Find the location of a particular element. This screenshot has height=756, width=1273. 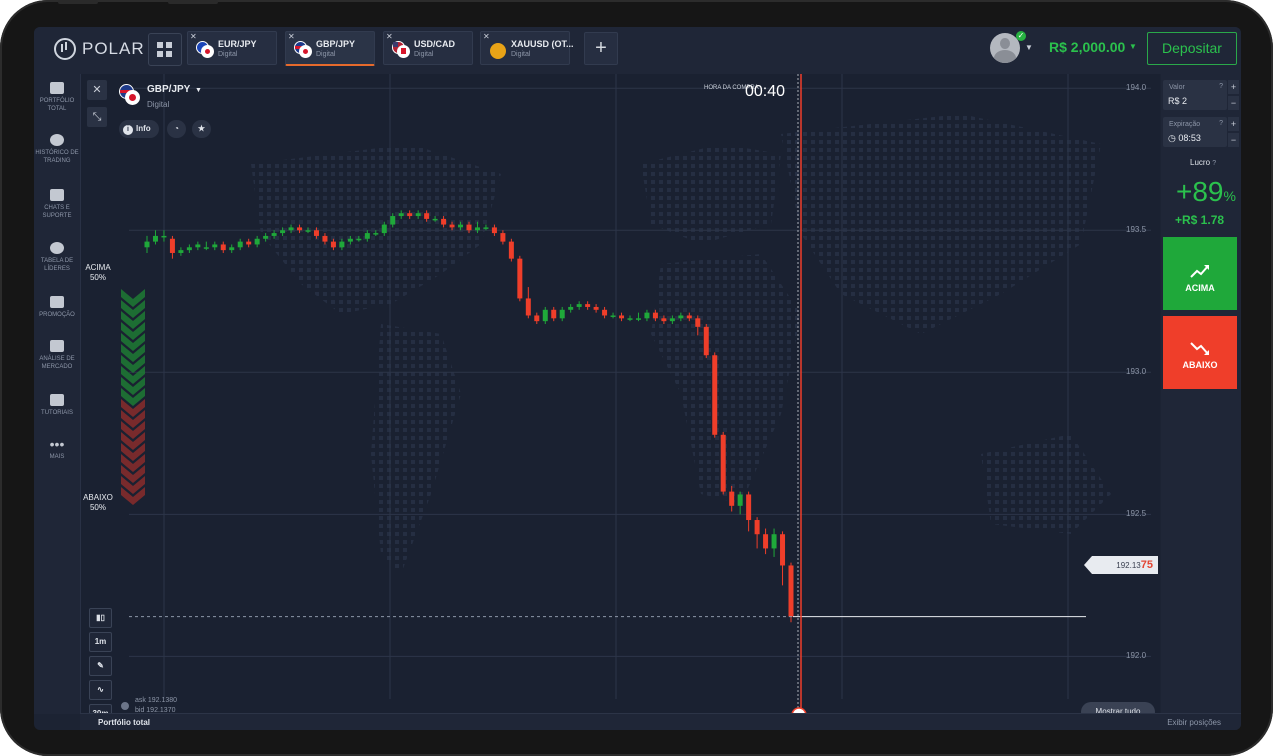

buy-up-button: ACIMA is located at coordinates (1200, 273).